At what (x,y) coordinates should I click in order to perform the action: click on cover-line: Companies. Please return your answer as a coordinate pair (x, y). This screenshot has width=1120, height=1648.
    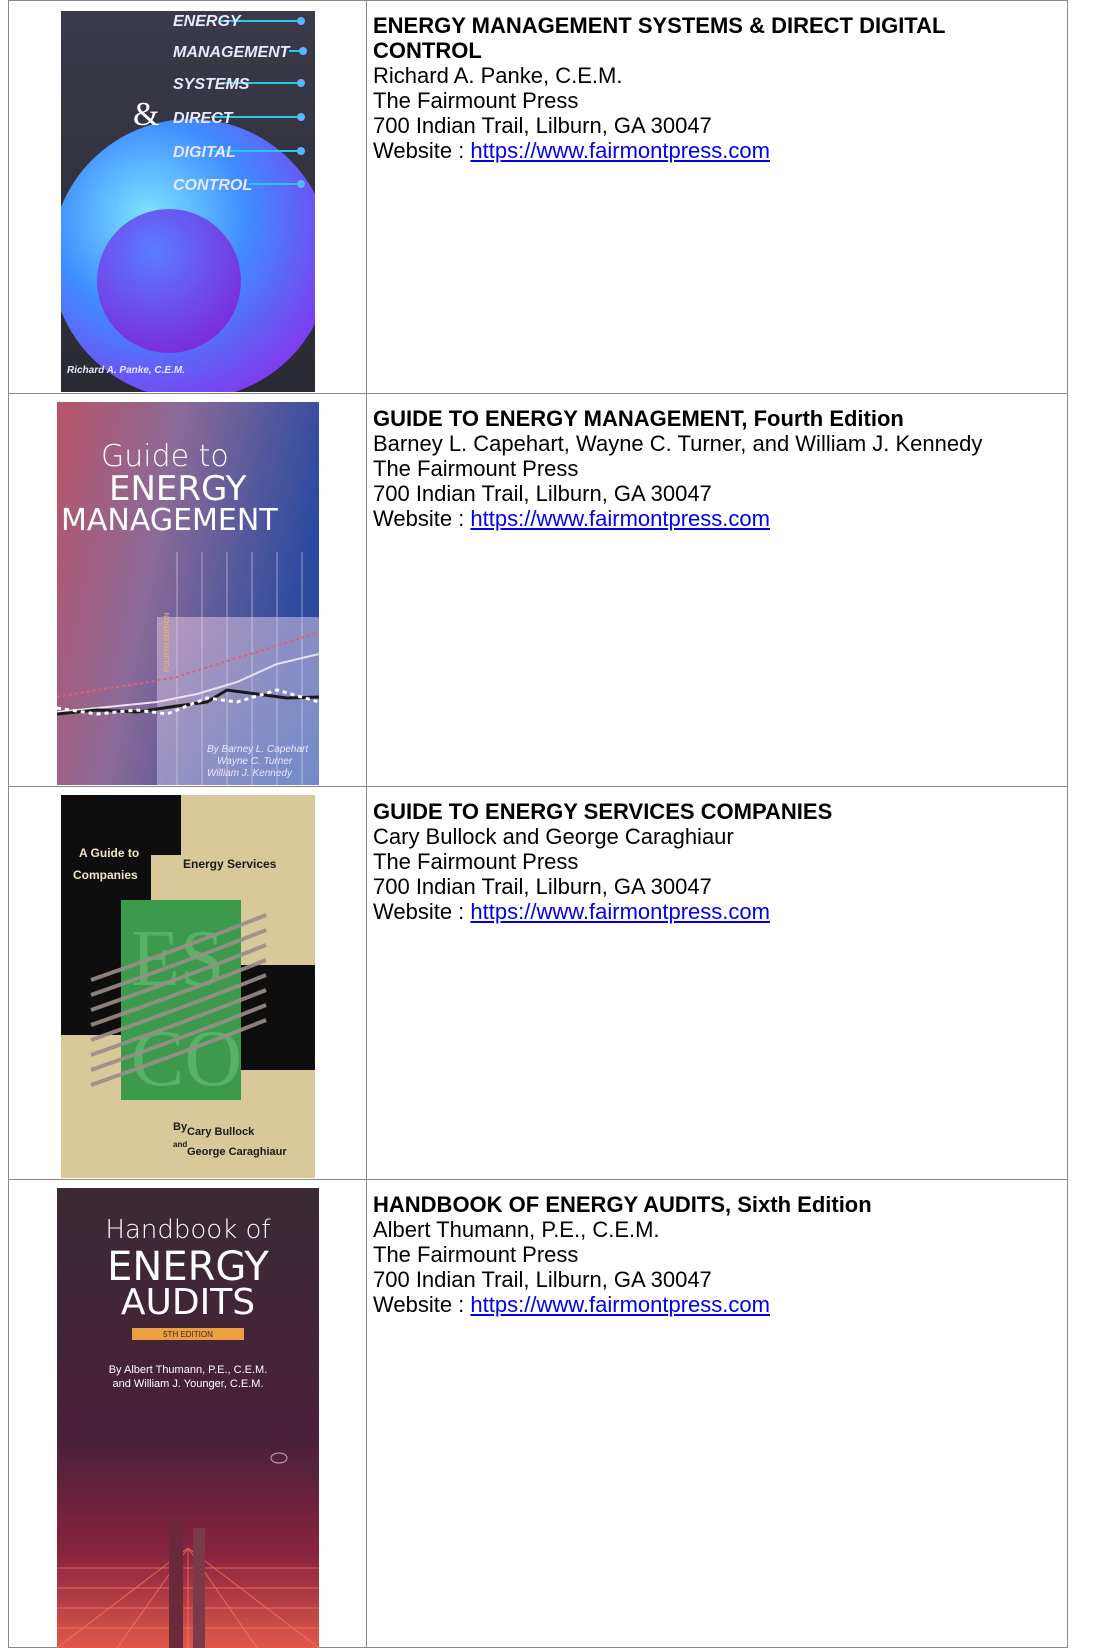
    Looking at the image, I should click on (105, 875).